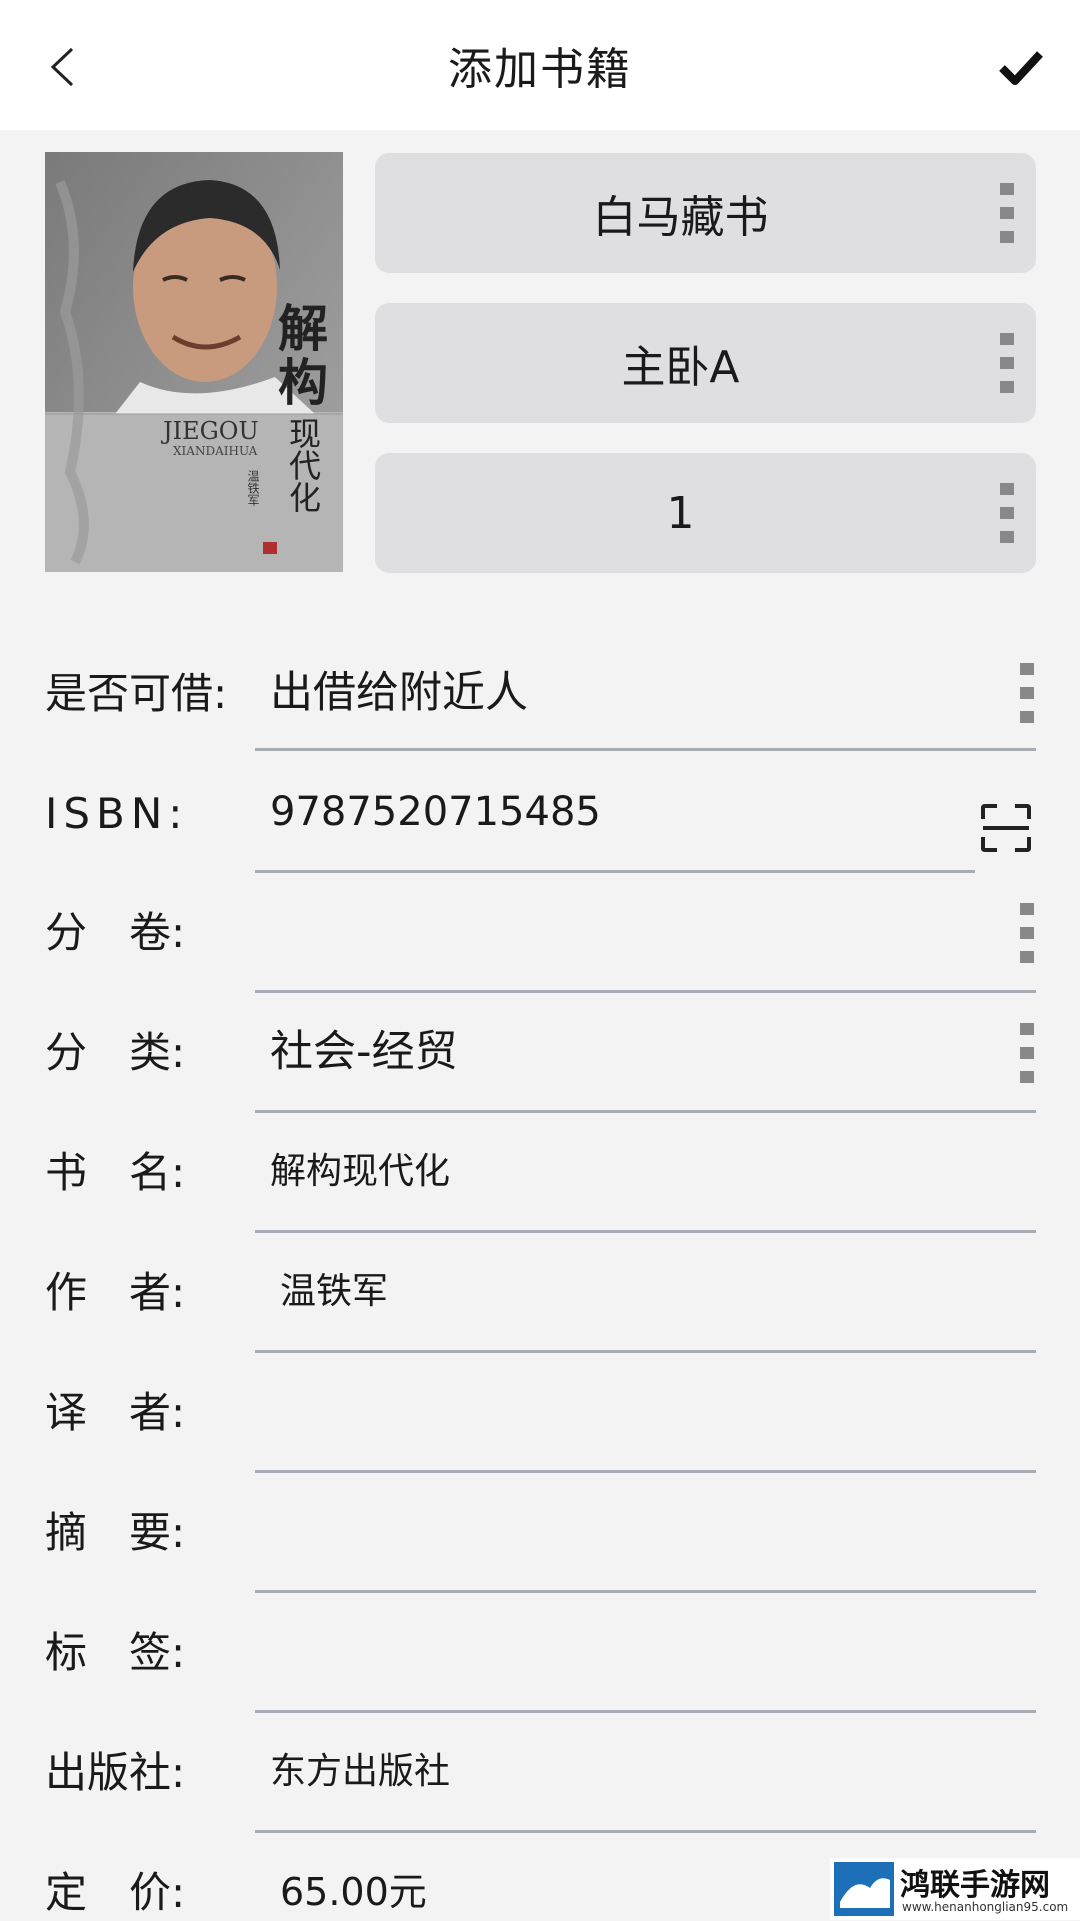 The width and height of the screenshot is (1080, 1921). What do you see at coordinates (645, 1231) in the screenshot?
I see `title-underline` at bounding box center [645, 1231].